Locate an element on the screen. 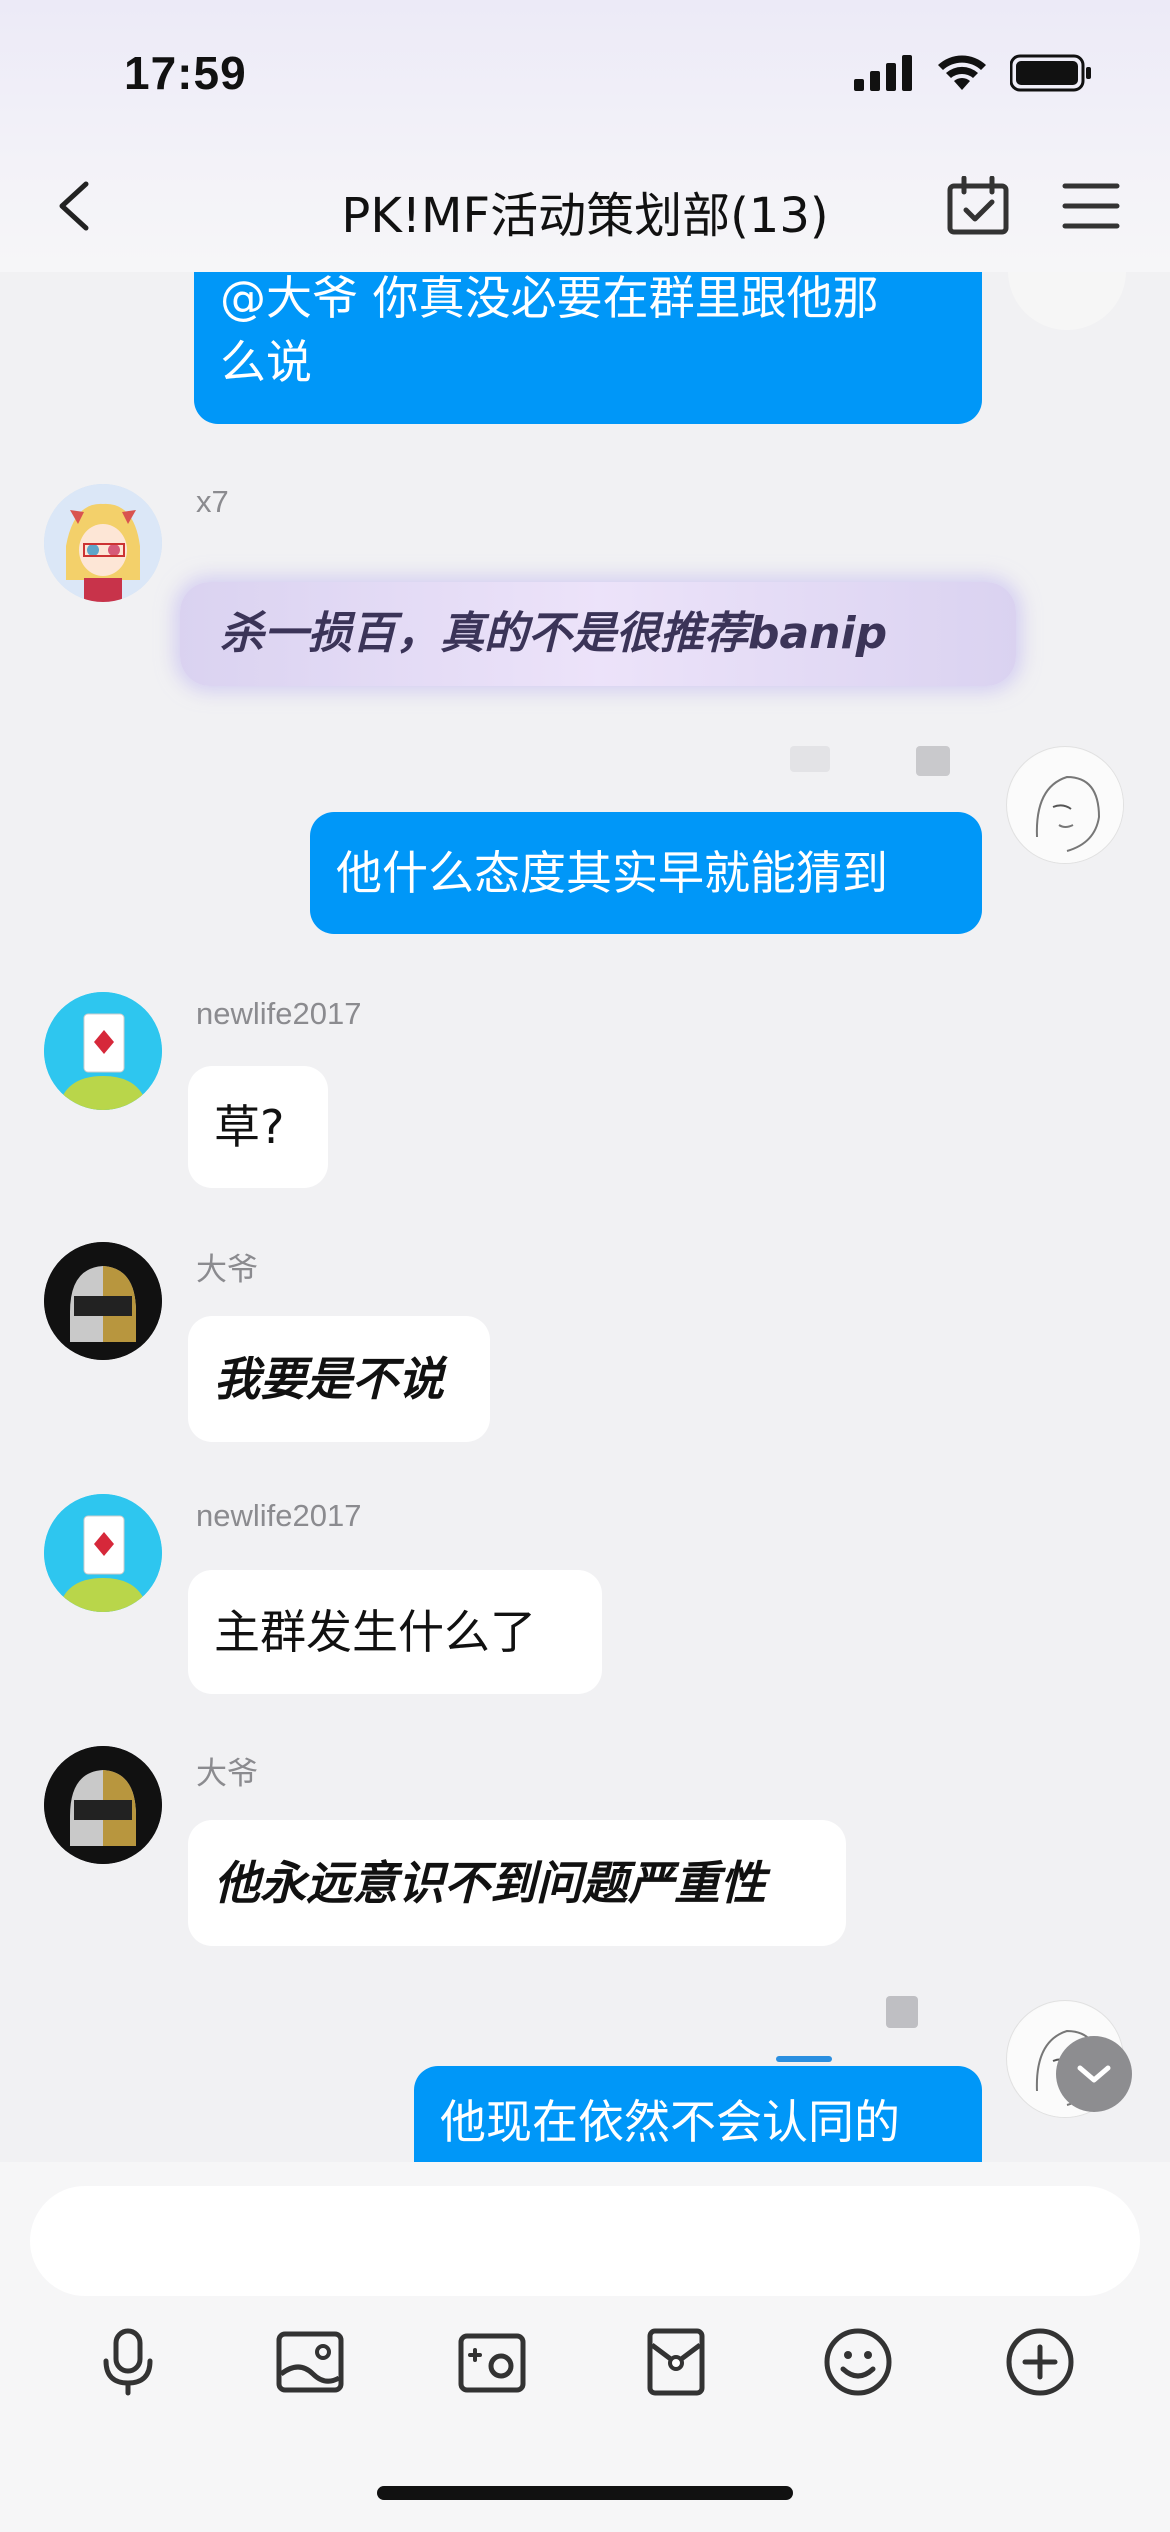  message-bubble-in: 他永远意识不到问题严重性 is located at coordinates (517, 1883).